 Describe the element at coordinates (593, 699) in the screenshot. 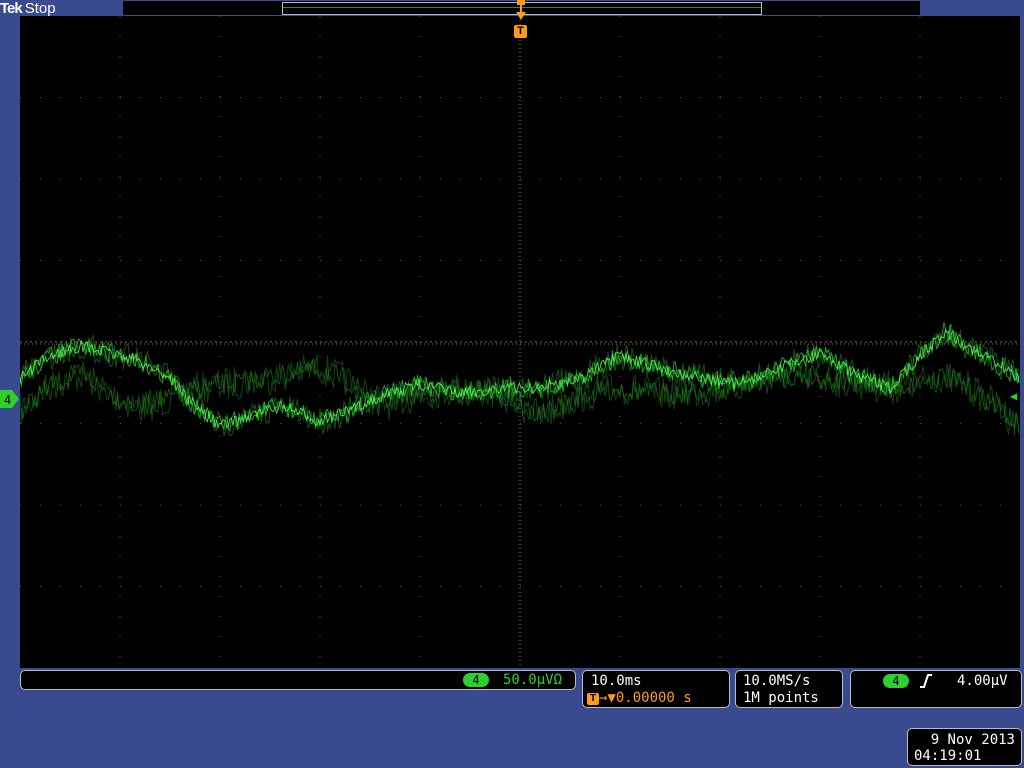

I see `trigger-t-icon: T` at that location.